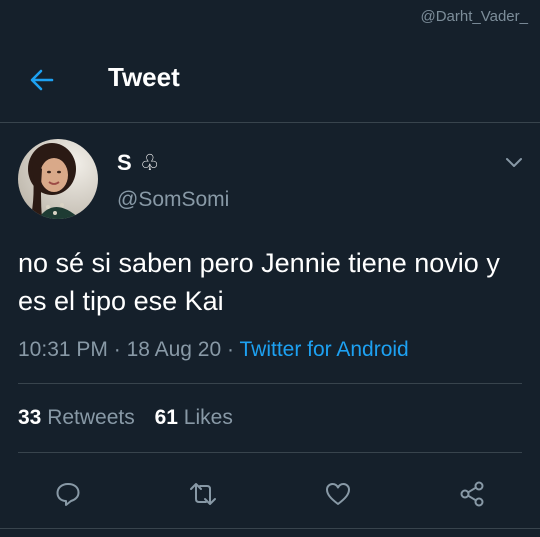  I want to click on reply-button, so click(68, 494).